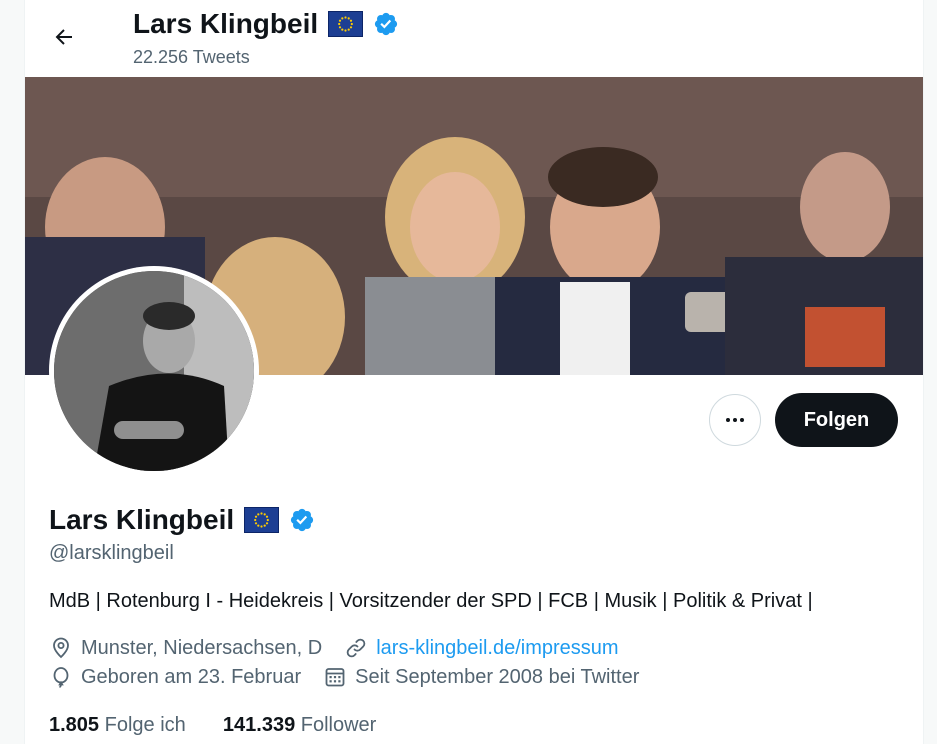 Image resolution: width=937 pixels, height=744 pixels. What do you see at coordinates (338, 725) in the screenshot?
I see `followers-label: Follower` at bounding box center [338, 725].